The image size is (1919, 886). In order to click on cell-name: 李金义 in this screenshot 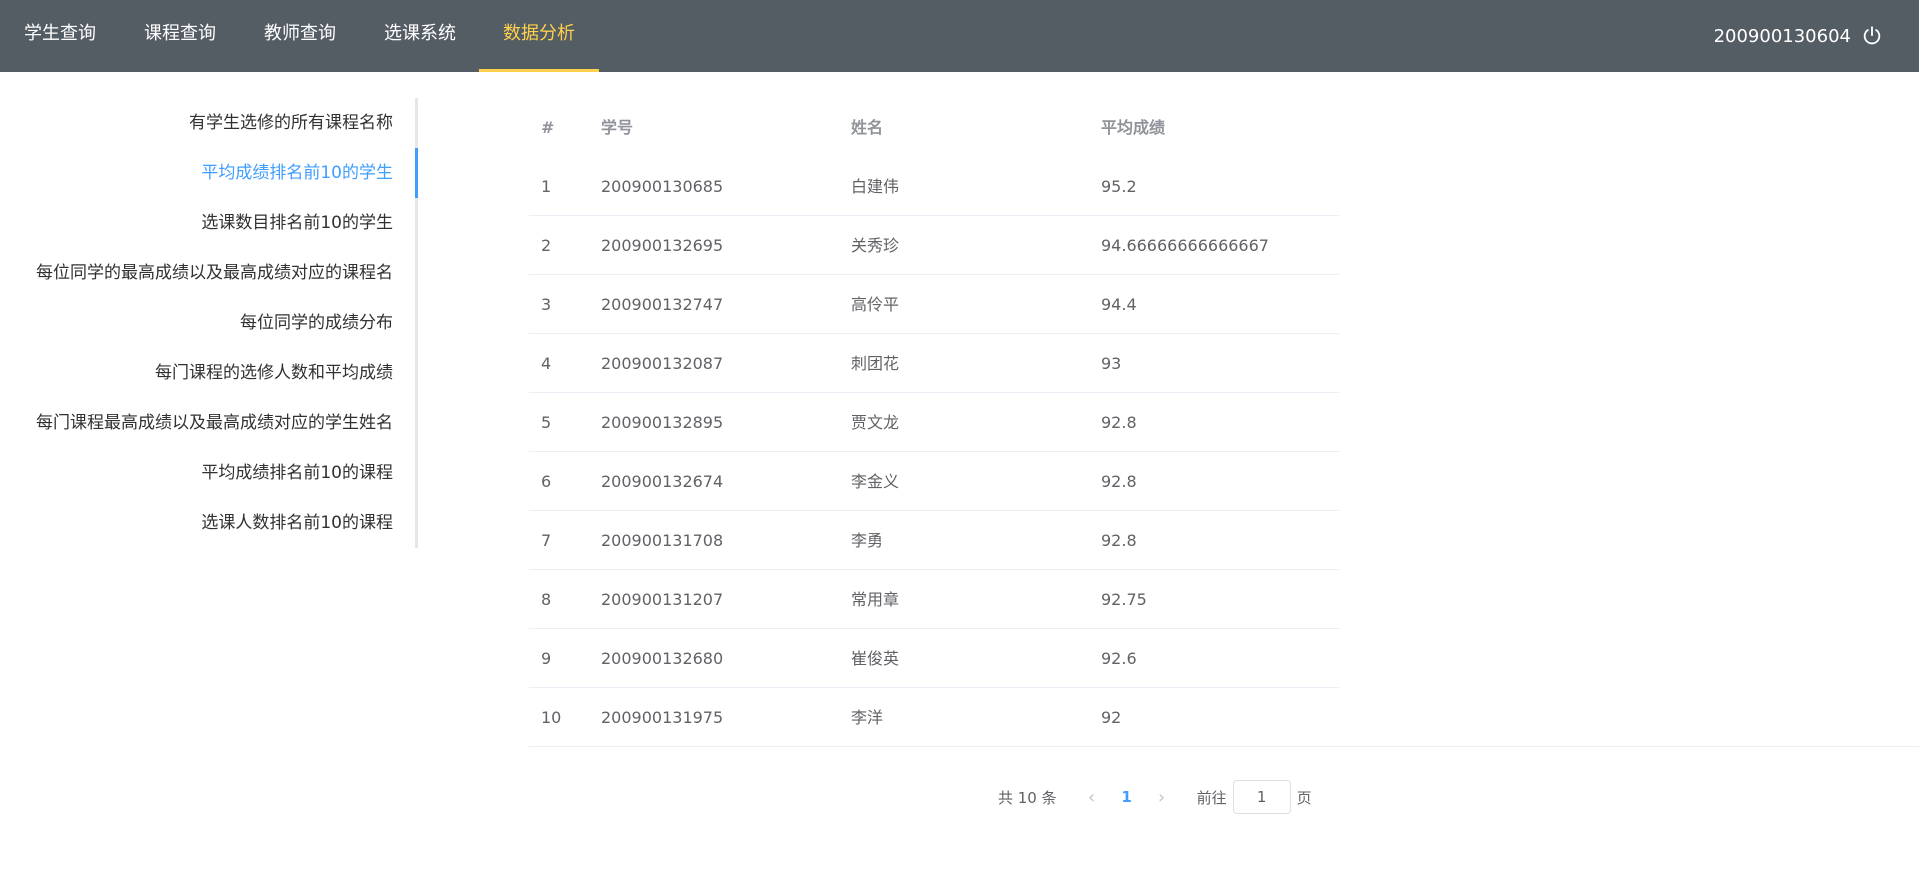, I will do `click(875, 481)`.